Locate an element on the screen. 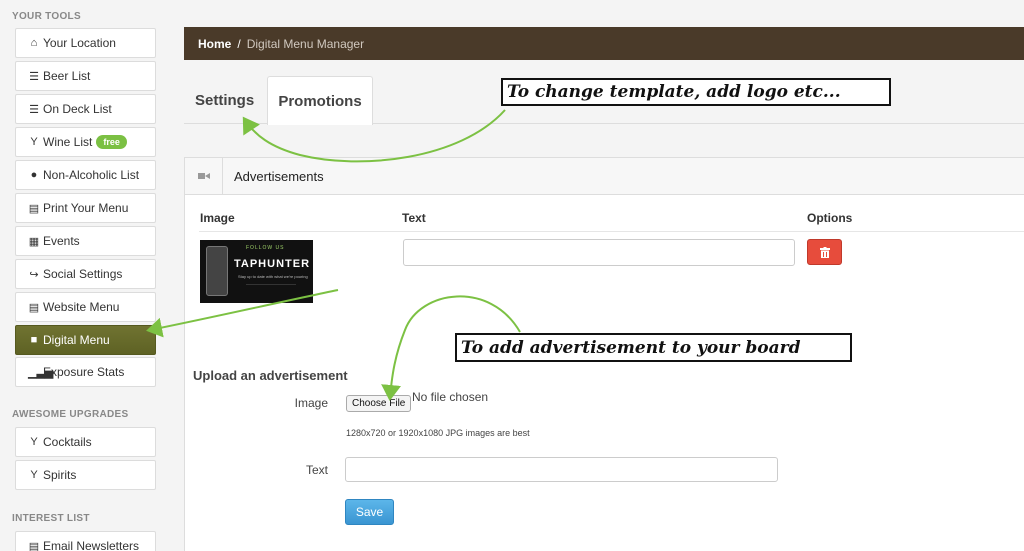 This screenshot has height=551, width=1024. sidebar-item-digital-menu: ■ Digital Menu is located at coordinates (85, 340).